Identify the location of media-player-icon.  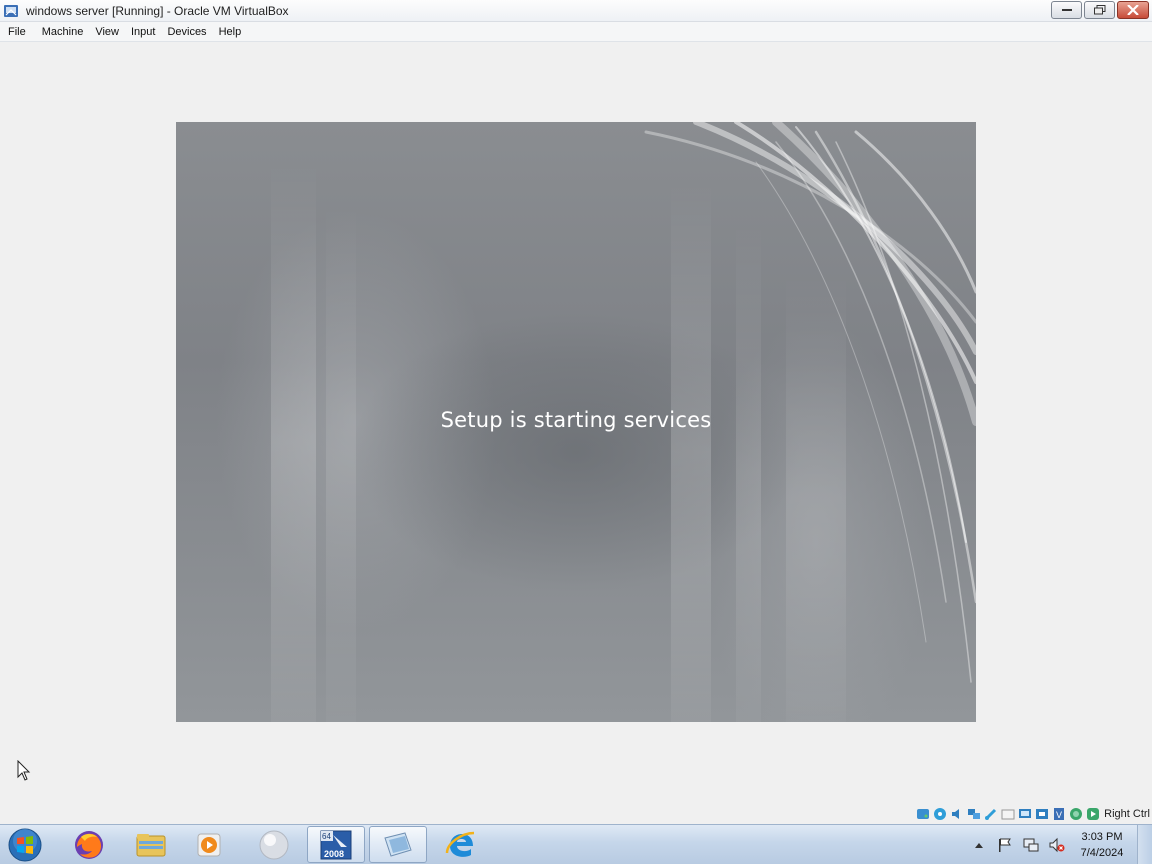
(209, 844).